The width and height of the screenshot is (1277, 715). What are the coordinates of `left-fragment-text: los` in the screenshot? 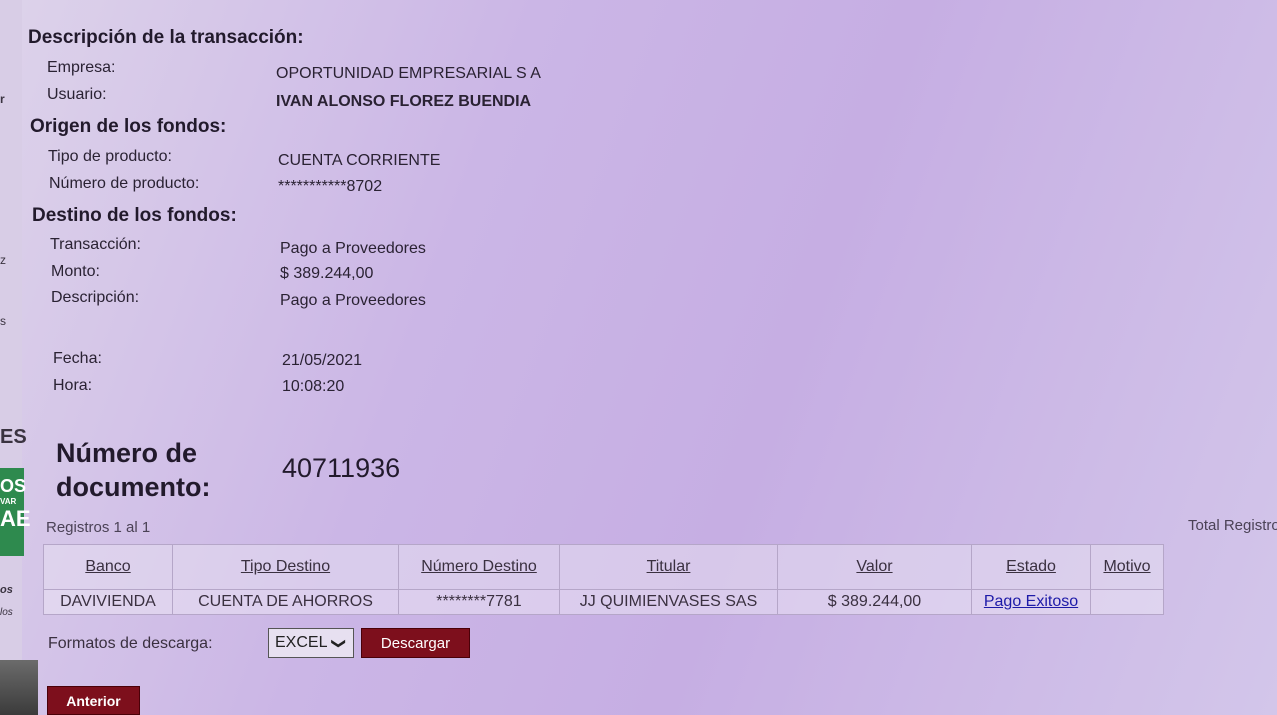 It's located at (6, 612).